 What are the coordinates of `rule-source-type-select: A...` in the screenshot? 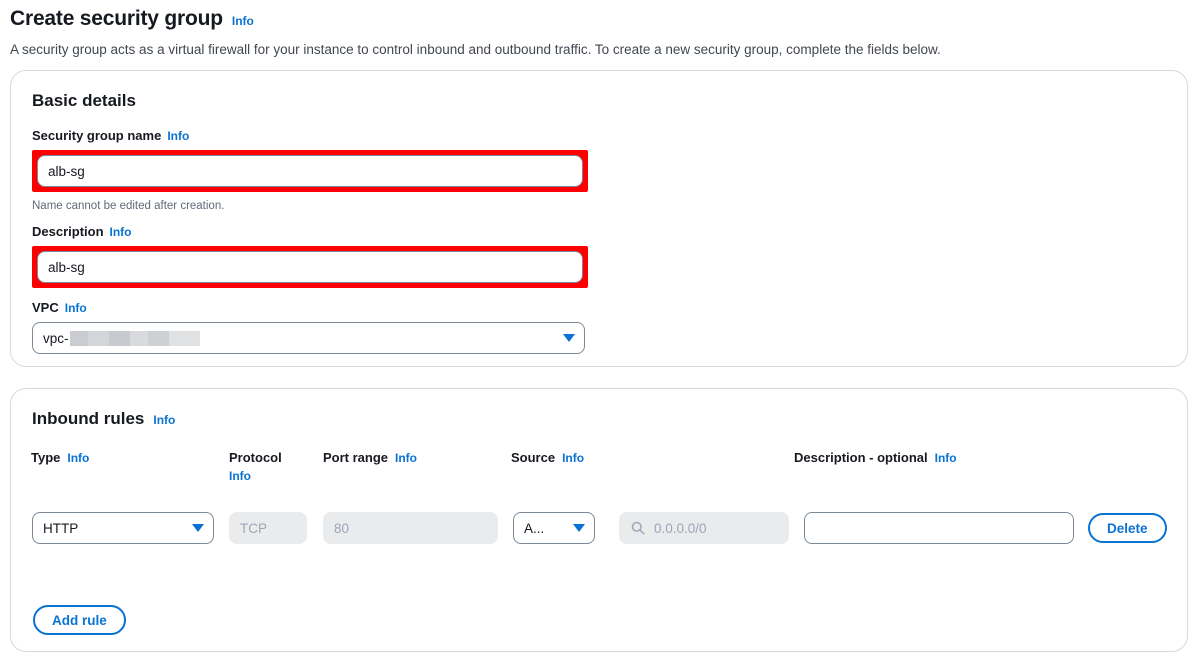 It's located at (554, 528).